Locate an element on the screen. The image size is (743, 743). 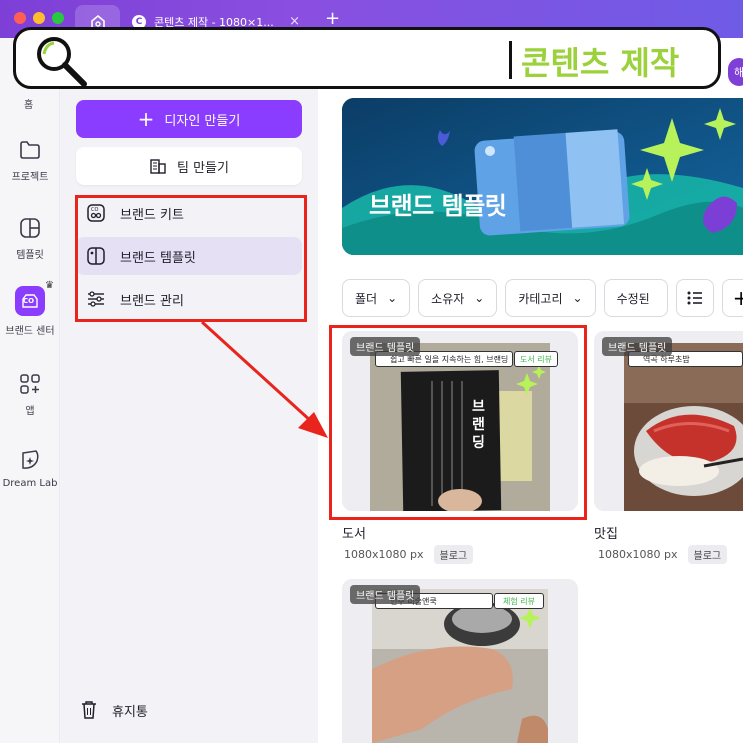
menu-item-label: 브랜드 관리 is located at coordinates (152, 301).